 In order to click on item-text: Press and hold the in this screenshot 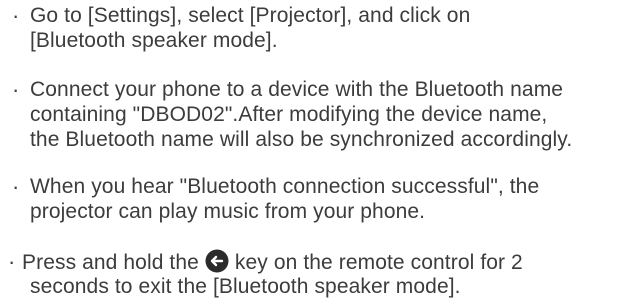, I will do `click(110, 262)`.